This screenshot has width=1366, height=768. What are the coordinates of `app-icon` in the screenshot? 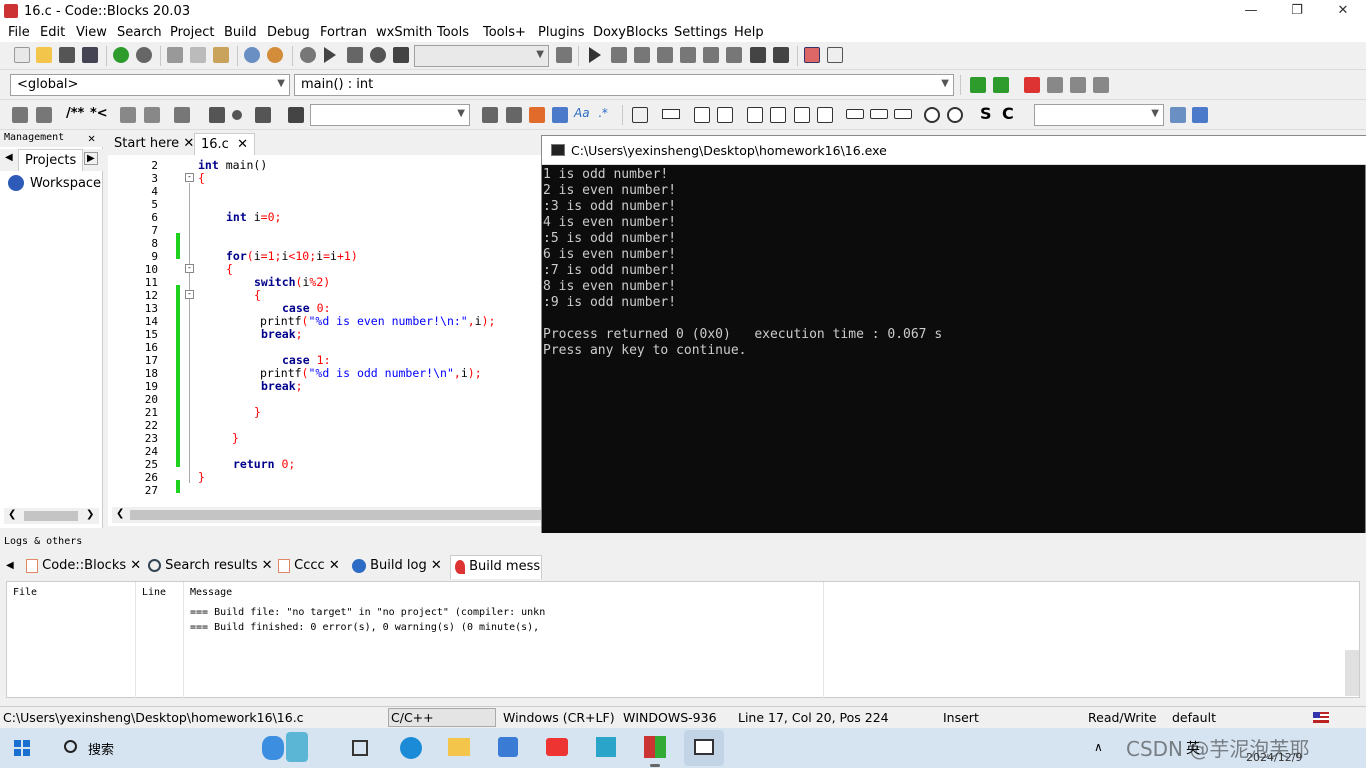 It's located at (606, 747).